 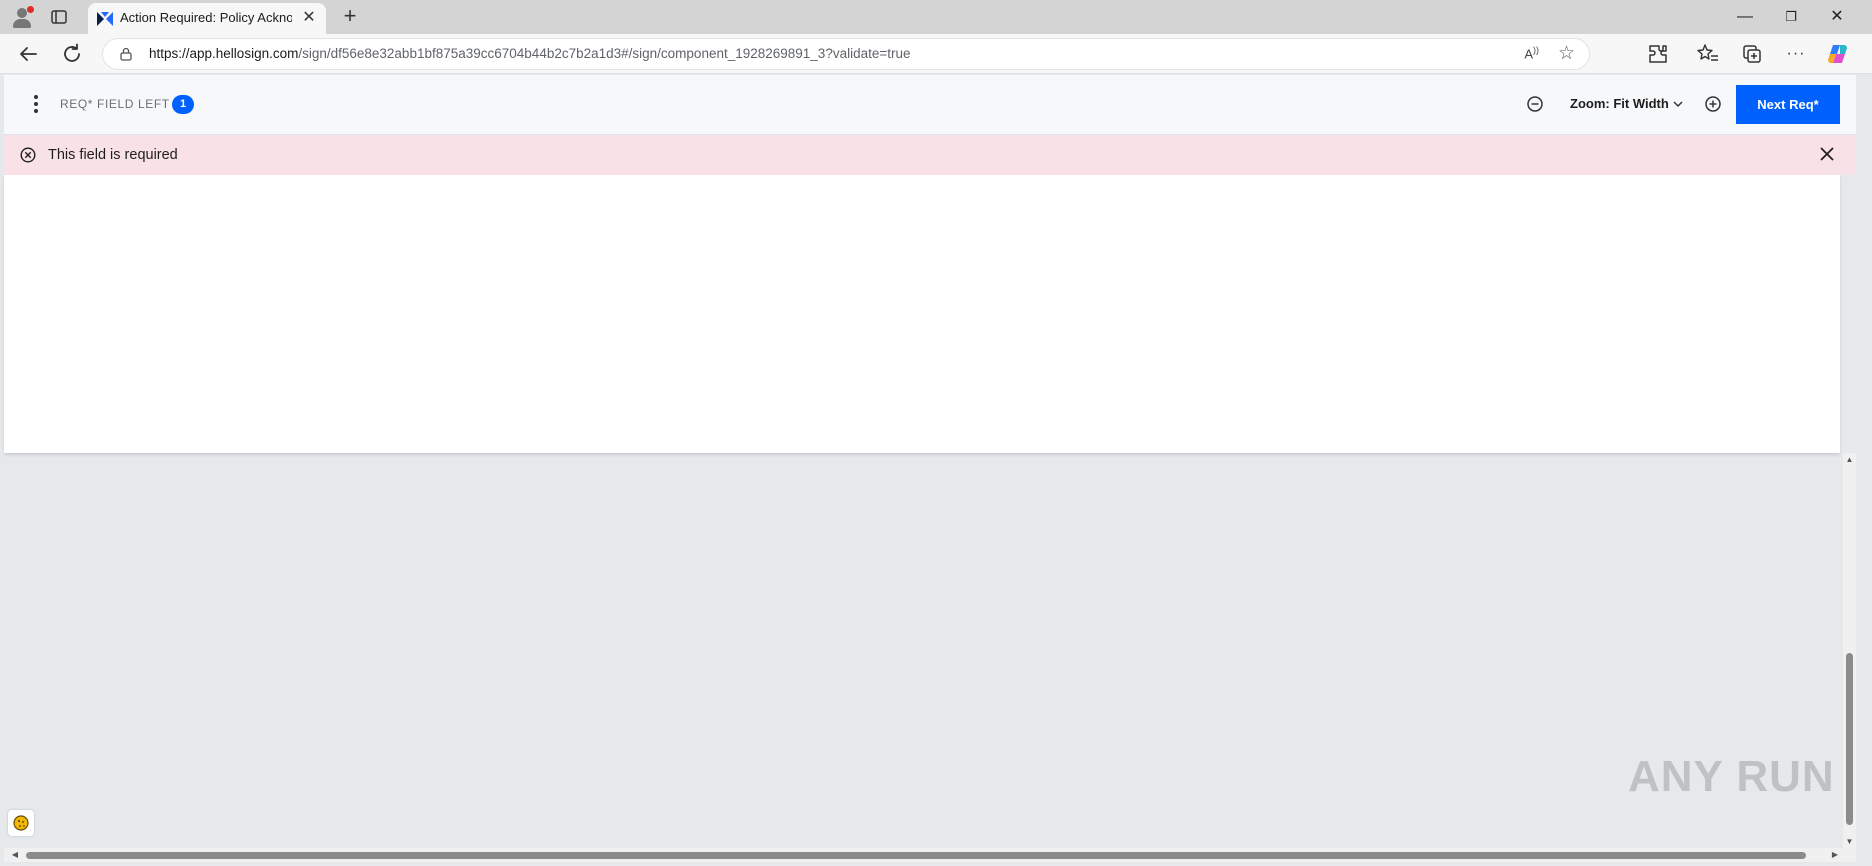 I want to click on zoom-in-icon, so click(x=1713, y=104).